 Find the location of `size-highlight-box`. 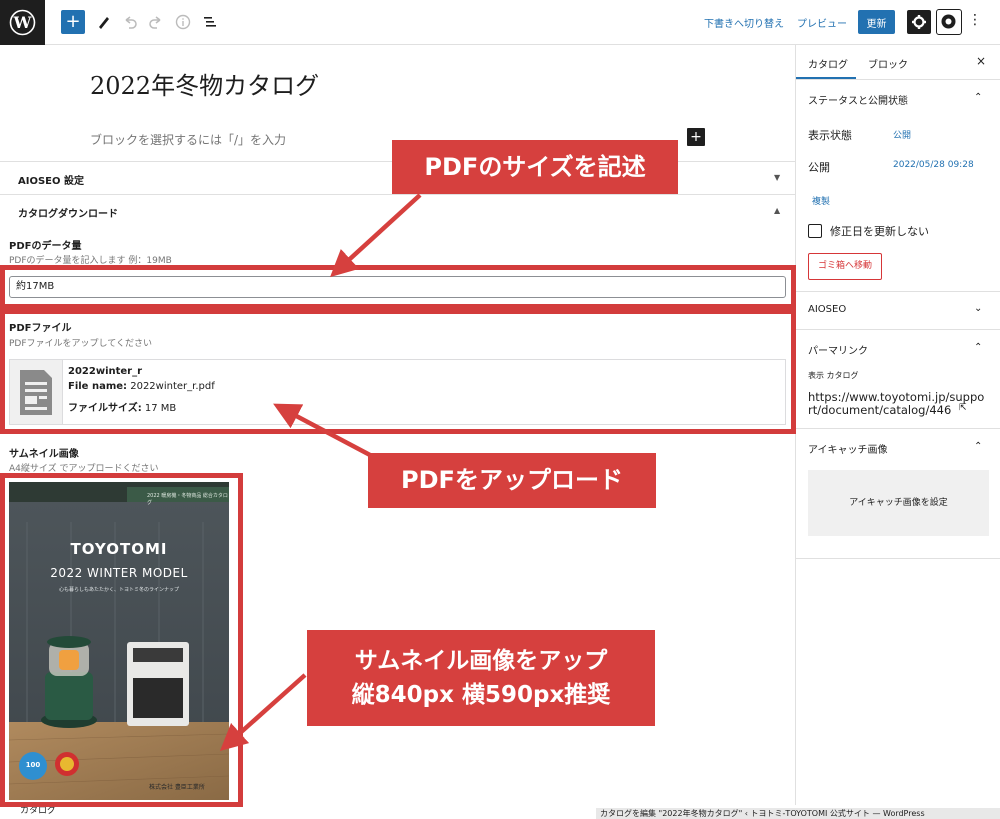

size-highlight-box is located at coordinates (398, 287).